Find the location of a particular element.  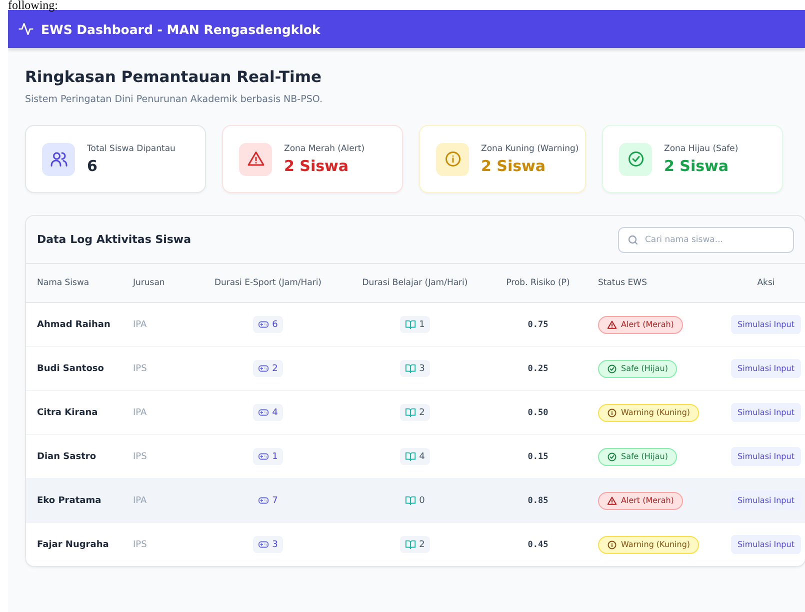

risk-probability: 0.75 is located at coordinates (538, 325).